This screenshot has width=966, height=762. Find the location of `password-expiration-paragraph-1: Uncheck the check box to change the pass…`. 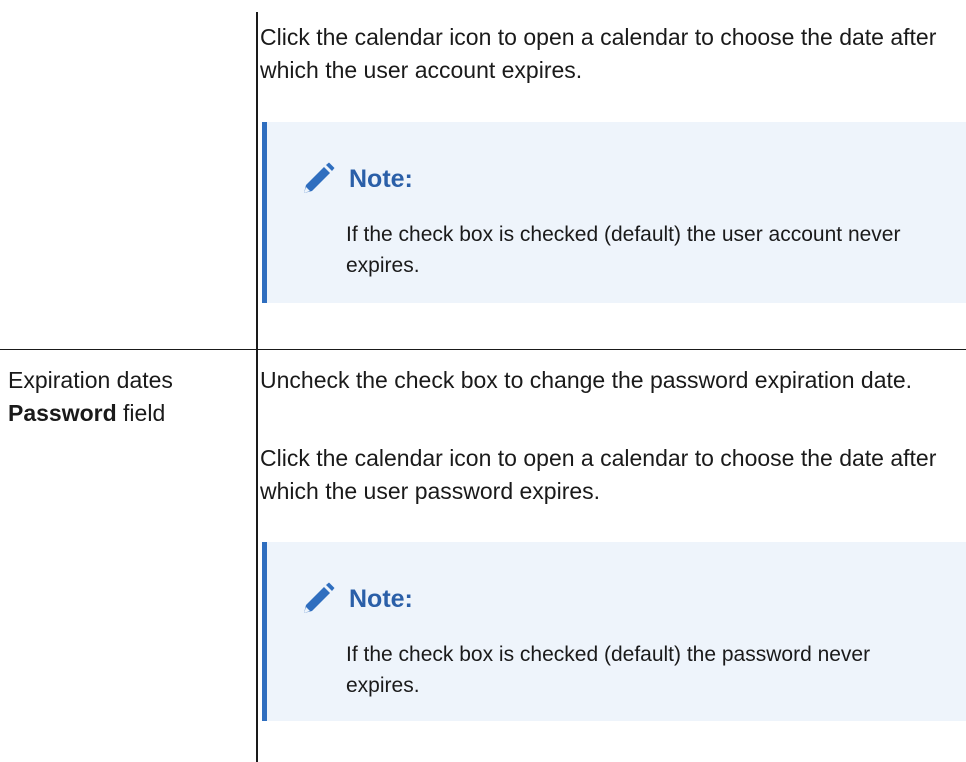

password-expiration-paragraph-1: Uncheck the check box to change the pass… is located at coordinates (586, 380).